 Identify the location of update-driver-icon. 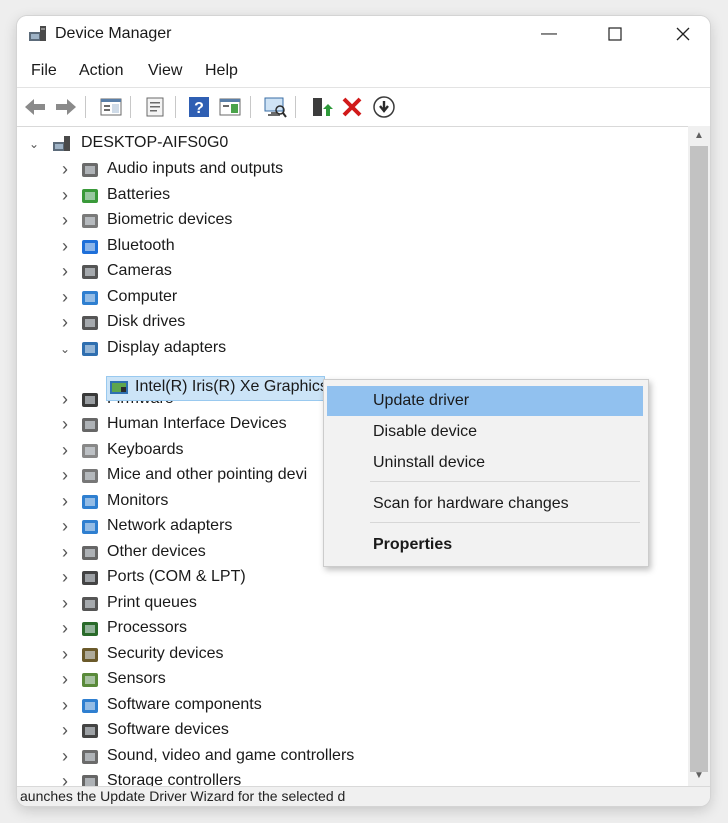
(321, 107).